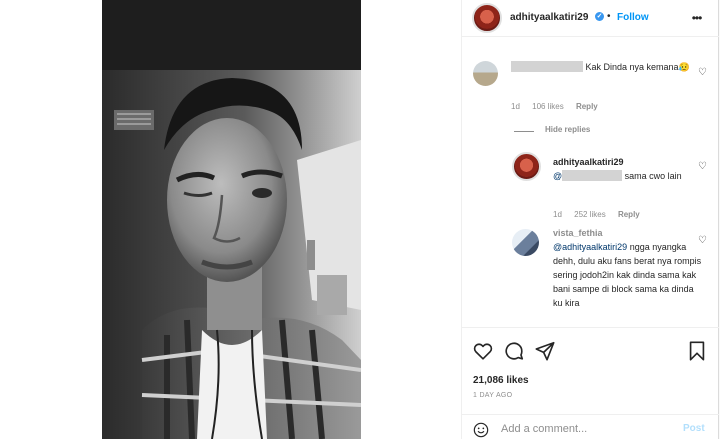  I want to click on more-options-icon: •••, so click(697, 18).